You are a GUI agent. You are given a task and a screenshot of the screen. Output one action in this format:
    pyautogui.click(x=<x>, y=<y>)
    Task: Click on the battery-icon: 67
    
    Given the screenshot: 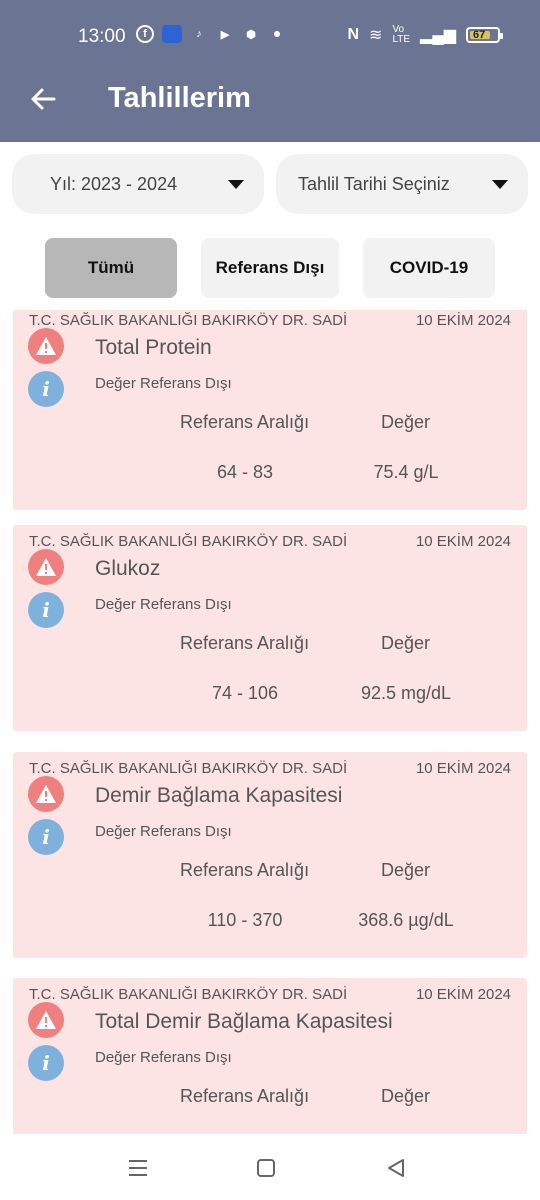 What is the action you would take?
    pyautogui.click(x=484, y=35)
    